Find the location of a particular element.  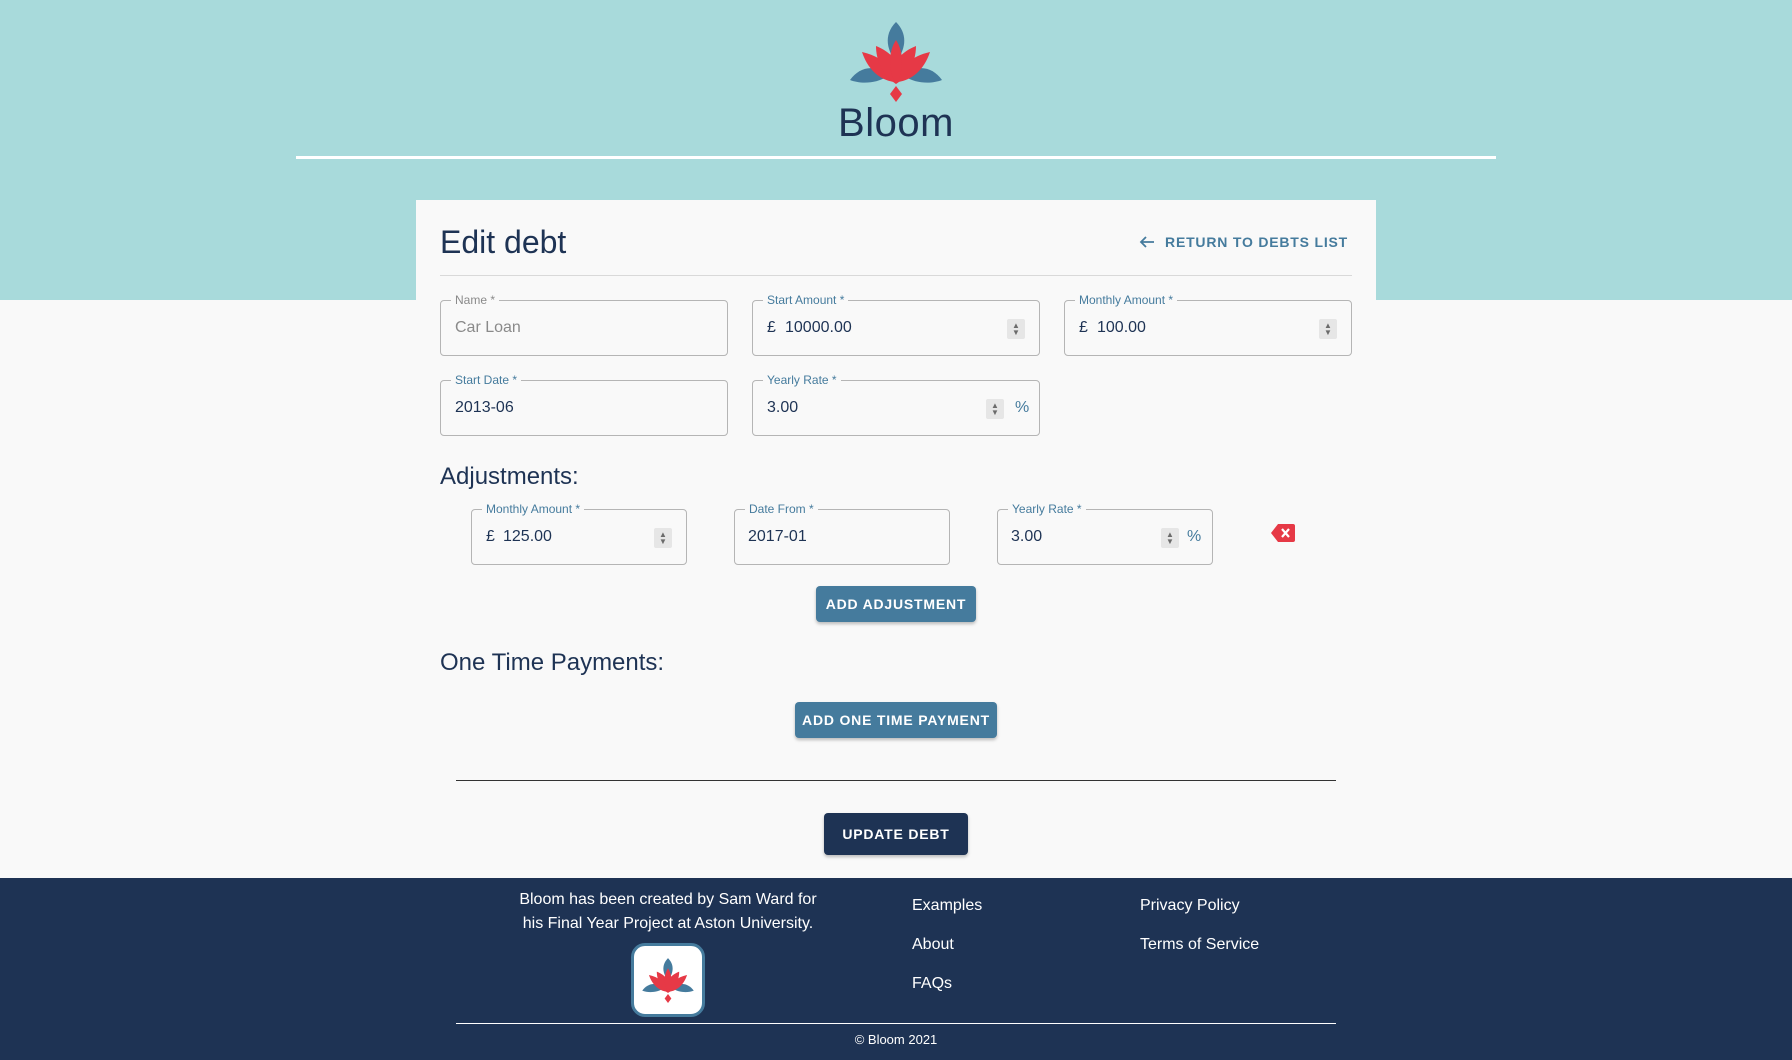

update-debt-button: UPDATE DEBT is located at coordinates (896, 834).